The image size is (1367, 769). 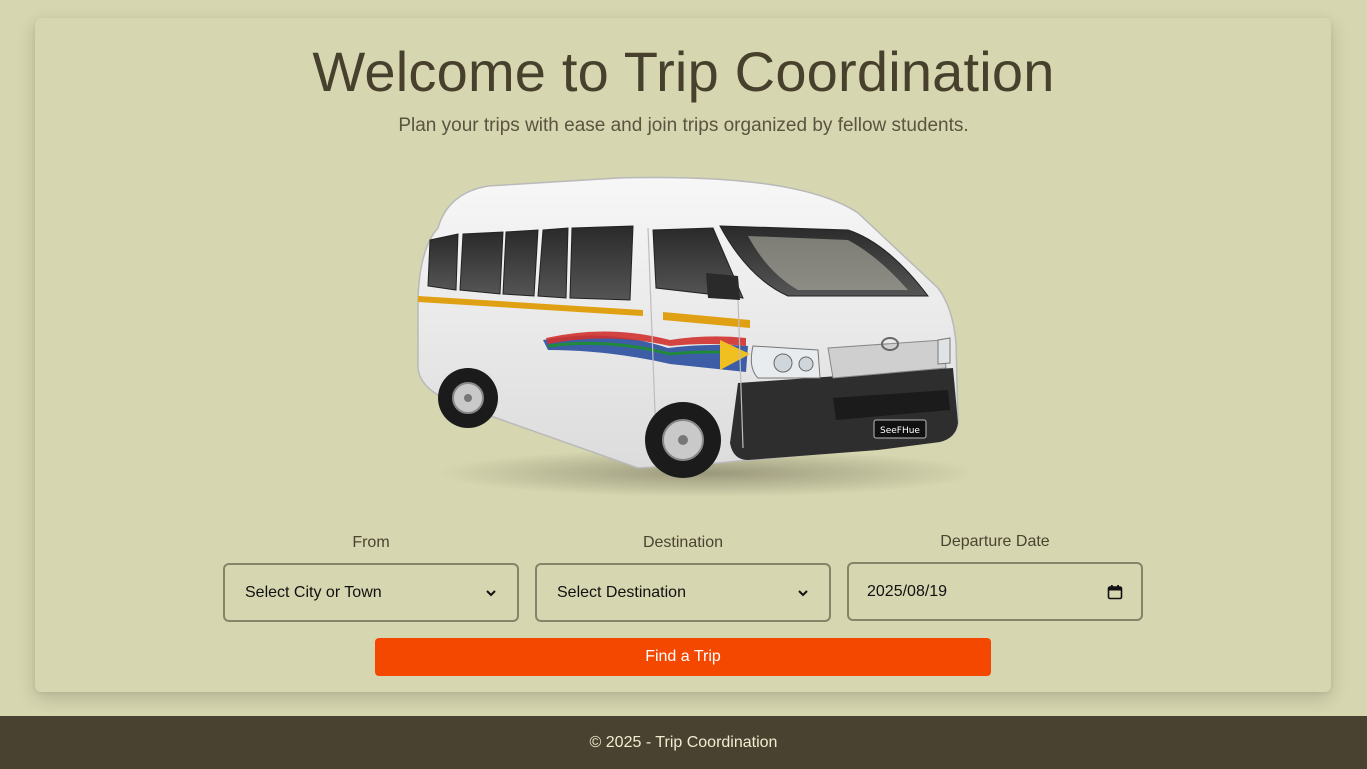 I want to click on from-field: From Select City or Town, so click(x=371, y=577).